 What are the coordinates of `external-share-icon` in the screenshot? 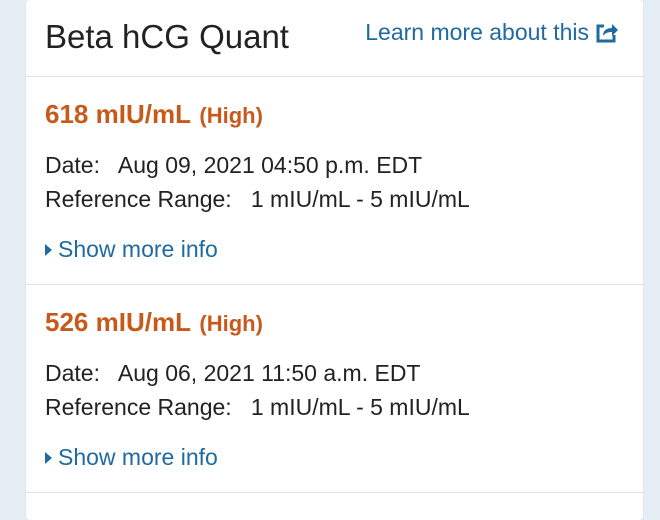 It's located at (607, 32).